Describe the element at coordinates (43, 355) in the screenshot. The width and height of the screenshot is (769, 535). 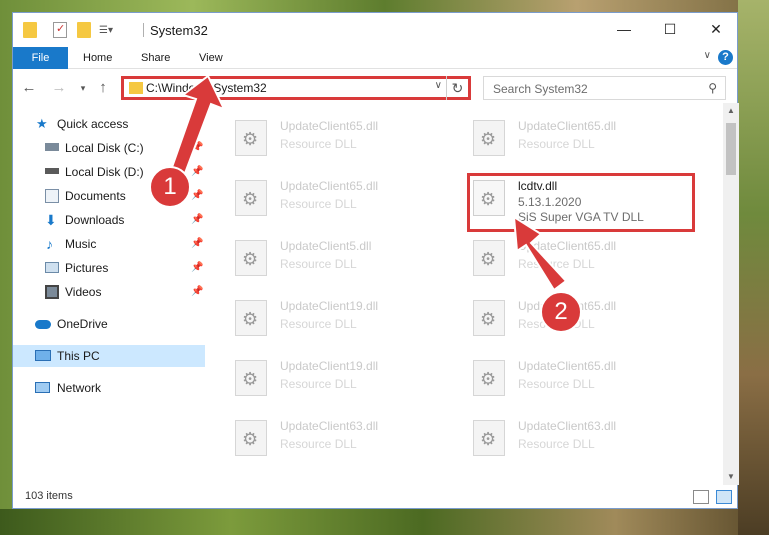
I see `computer-icon` at that location.